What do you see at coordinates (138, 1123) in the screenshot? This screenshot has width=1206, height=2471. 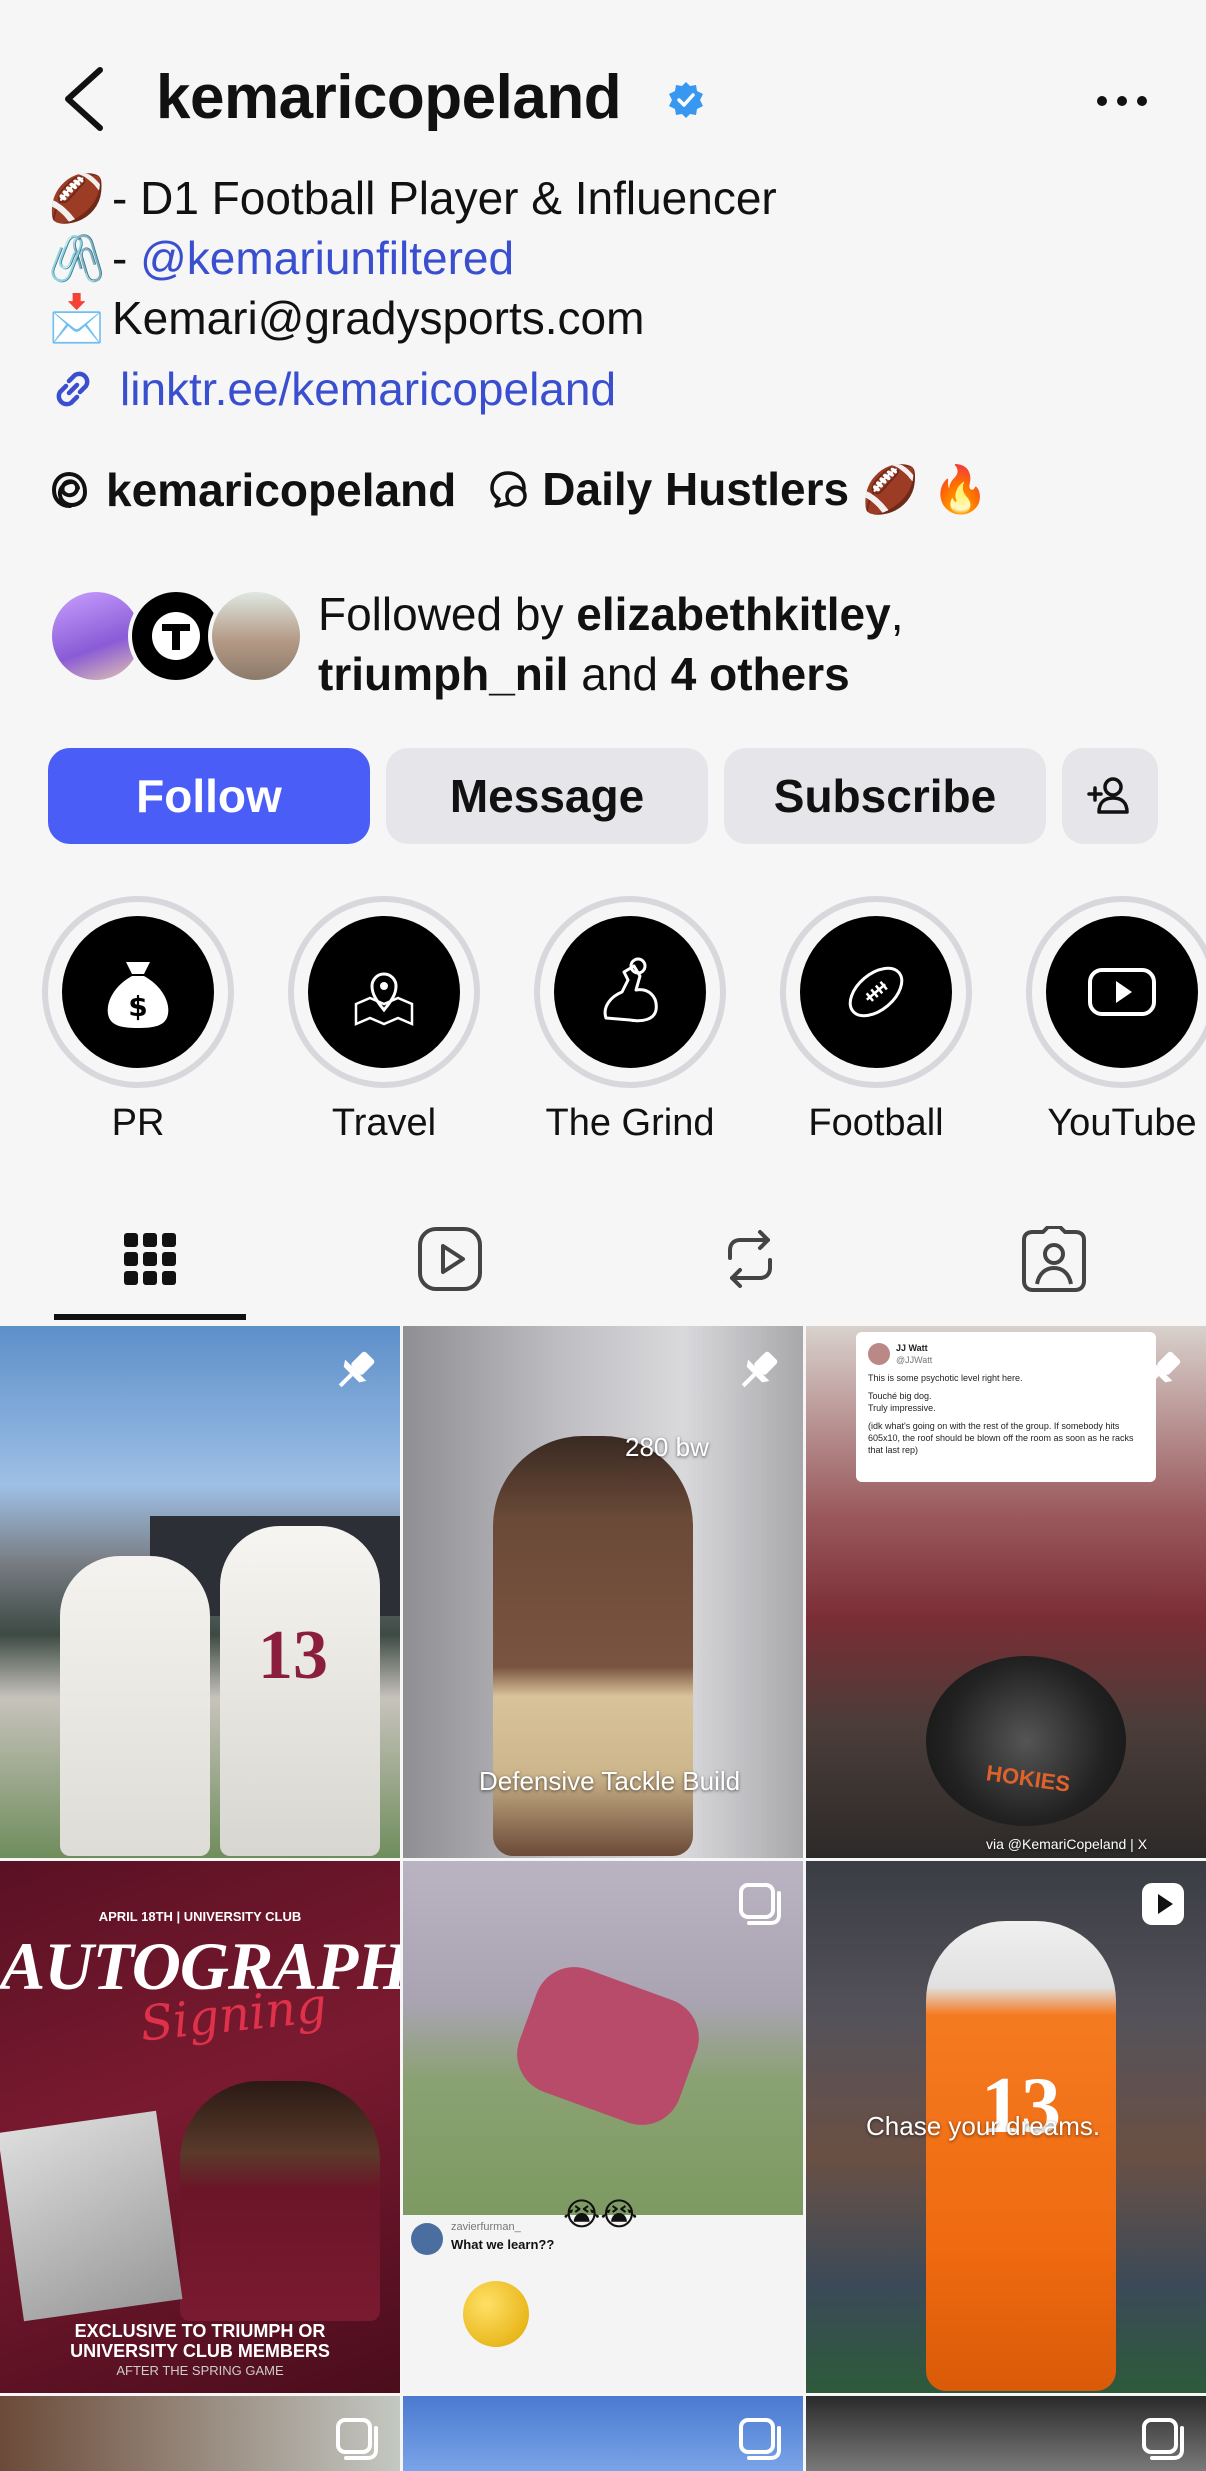 I see `highlight-label: PR` at bounding box center [138, 1123].